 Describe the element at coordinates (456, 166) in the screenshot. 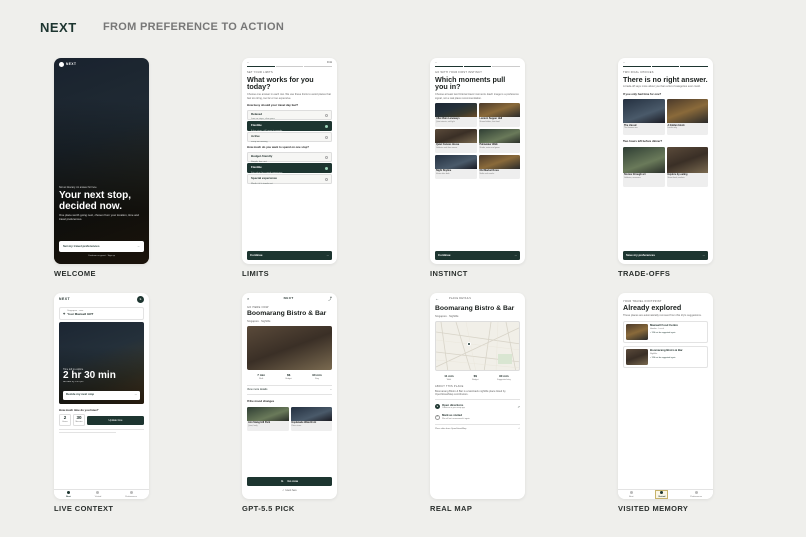

I see `moment-card: Night Skyline Views after dark` at that location.